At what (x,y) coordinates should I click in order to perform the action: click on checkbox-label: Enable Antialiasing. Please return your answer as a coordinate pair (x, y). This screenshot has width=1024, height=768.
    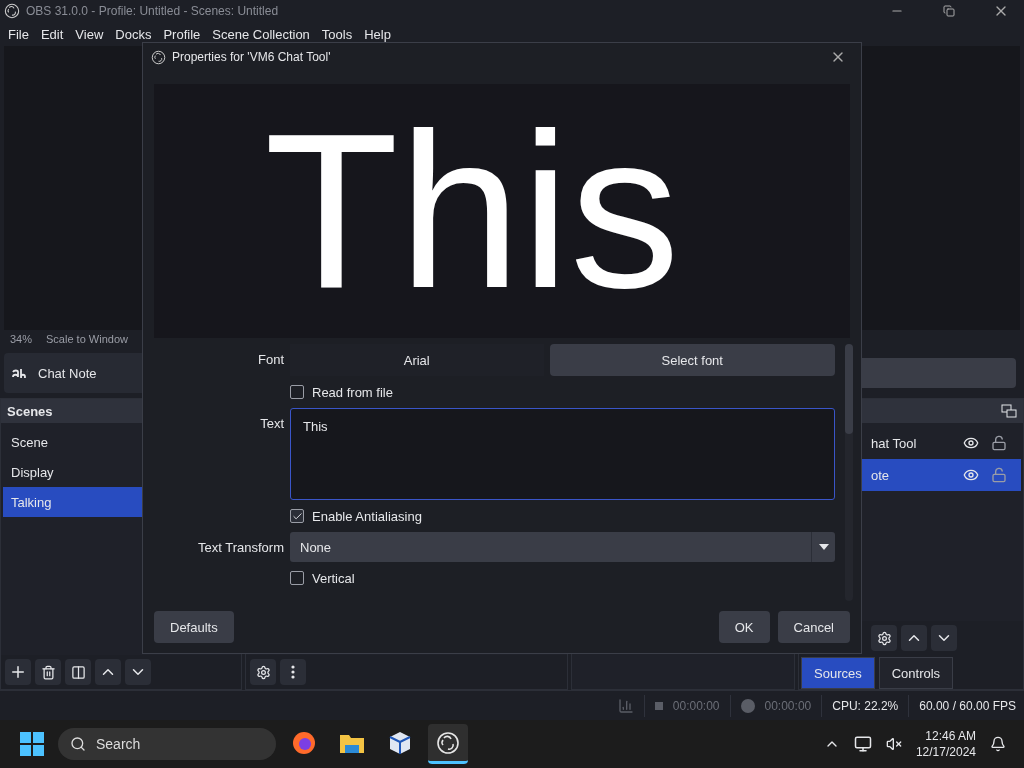
    Looking at the image, I should click on (367, 516).